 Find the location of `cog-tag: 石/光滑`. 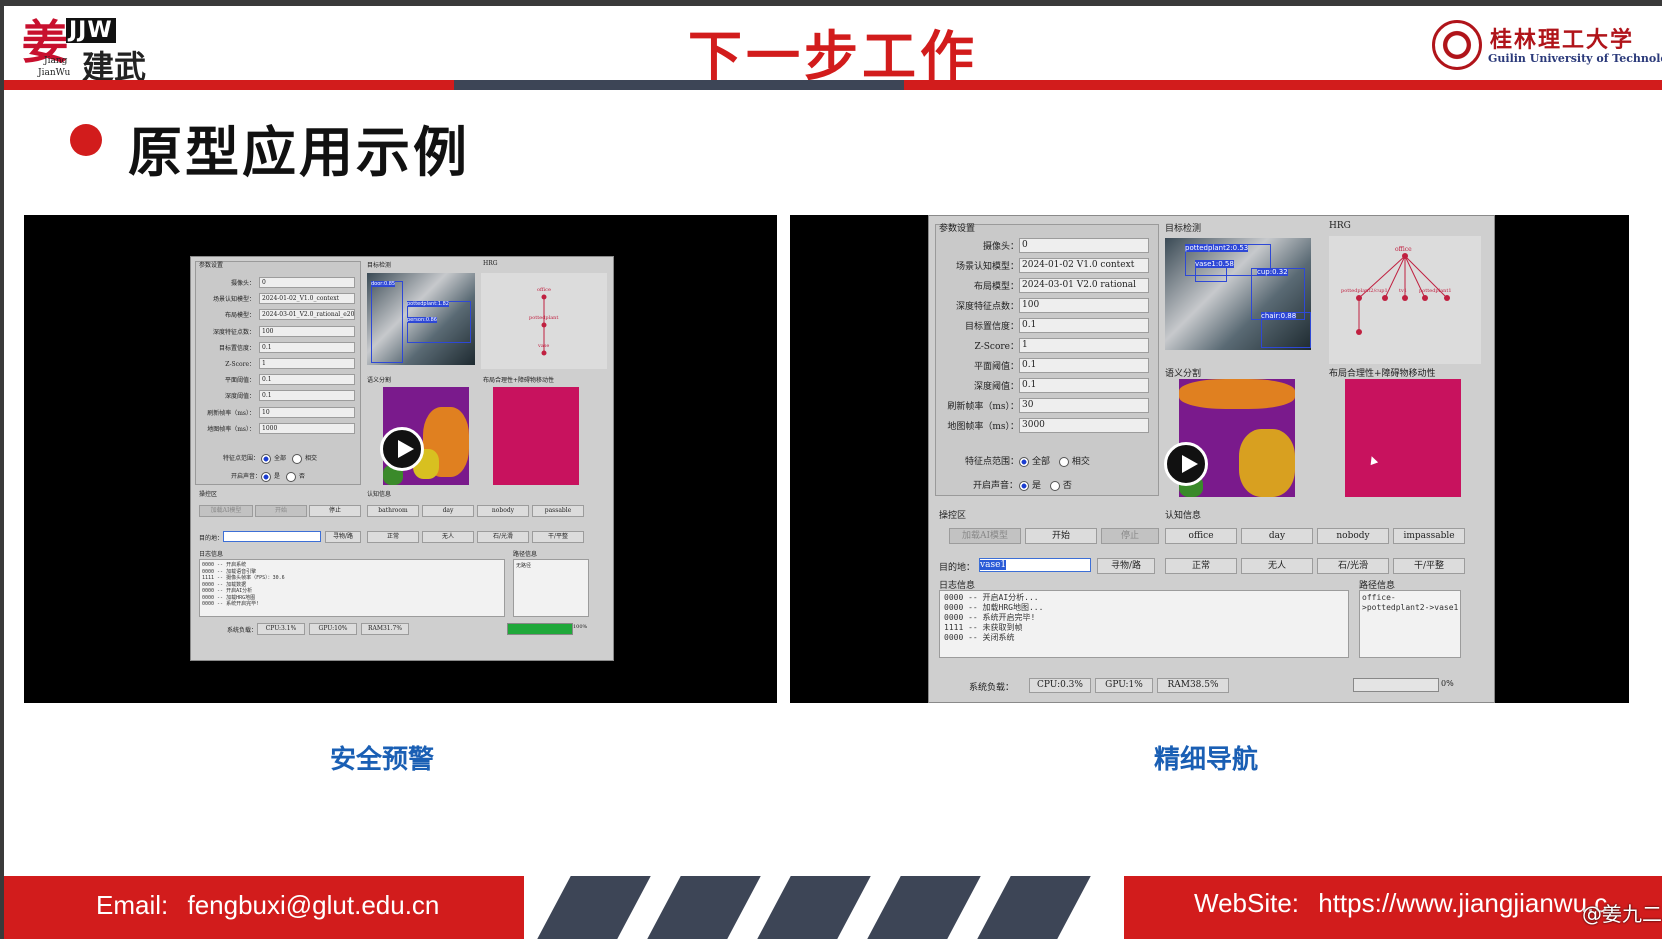

cog-tag: 石/光滑 is located at coordinates (1353, 566).